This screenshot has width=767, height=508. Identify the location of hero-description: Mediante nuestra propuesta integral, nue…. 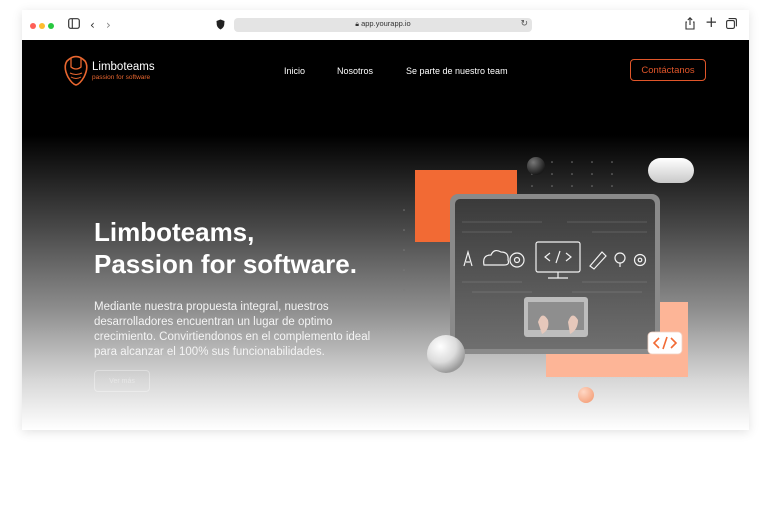
(232, 329).